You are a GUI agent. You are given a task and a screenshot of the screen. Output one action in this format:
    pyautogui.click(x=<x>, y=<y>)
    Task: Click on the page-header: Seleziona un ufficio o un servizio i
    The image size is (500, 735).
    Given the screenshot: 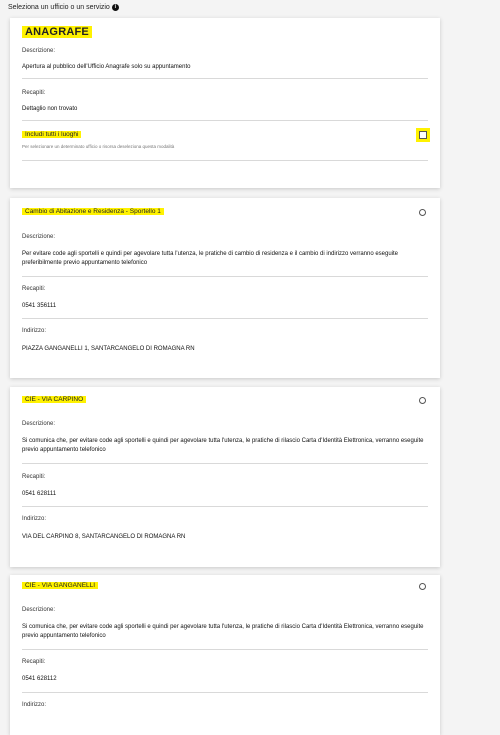 What is the action you would take?
    pyautogui.click(x=63, y=7)
    